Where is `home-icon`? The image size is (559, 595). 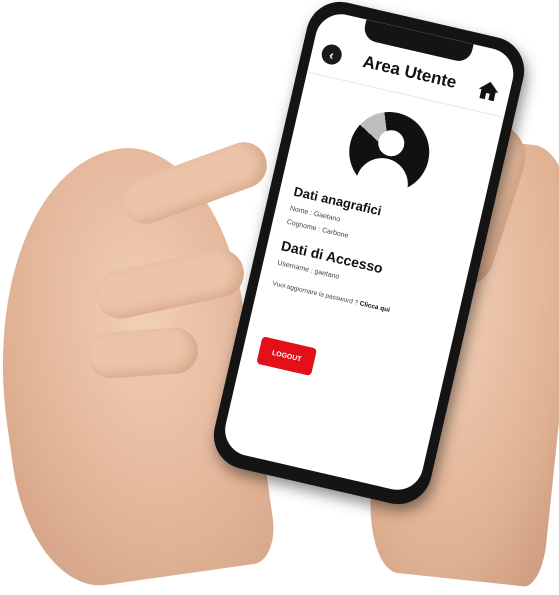
home-icon is located at coordinates (489, 91).